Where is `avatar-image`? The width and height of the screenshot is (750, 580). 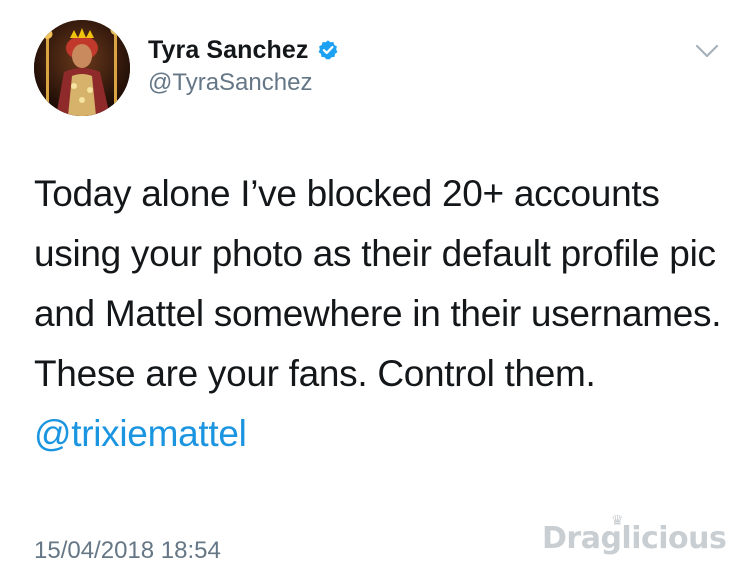 avatar-image is located at coordinates (82, 68).